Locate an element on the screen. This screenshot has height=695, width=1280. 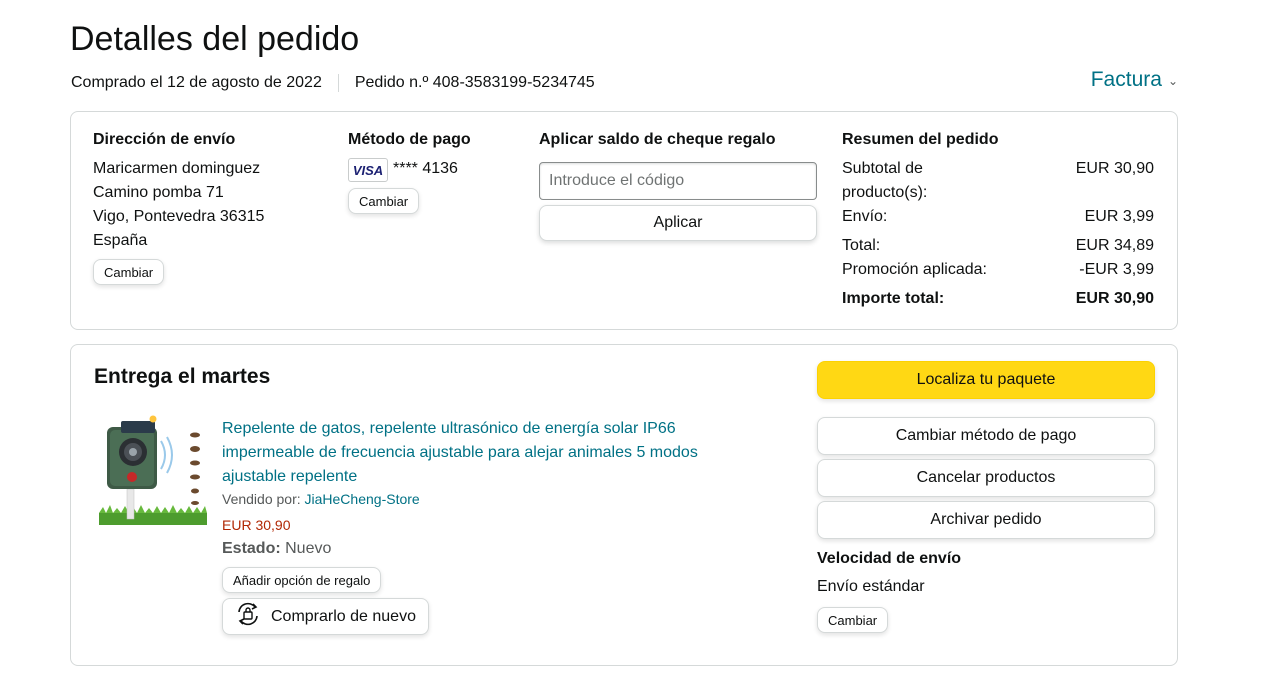
condition-value: Nuevo is located at coordinates (308, 548).